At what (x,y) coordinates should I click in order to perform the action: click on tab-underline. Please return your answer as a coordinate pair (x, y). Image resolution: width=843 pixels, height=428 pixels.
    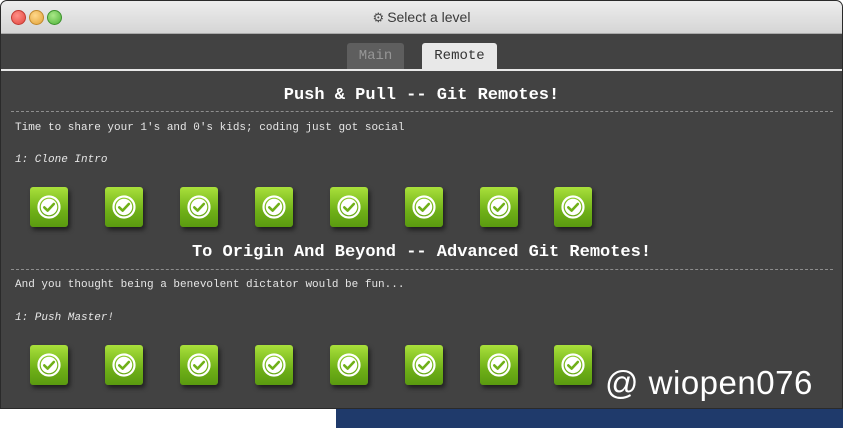
    Looking at the image, I should click on (421, 70).